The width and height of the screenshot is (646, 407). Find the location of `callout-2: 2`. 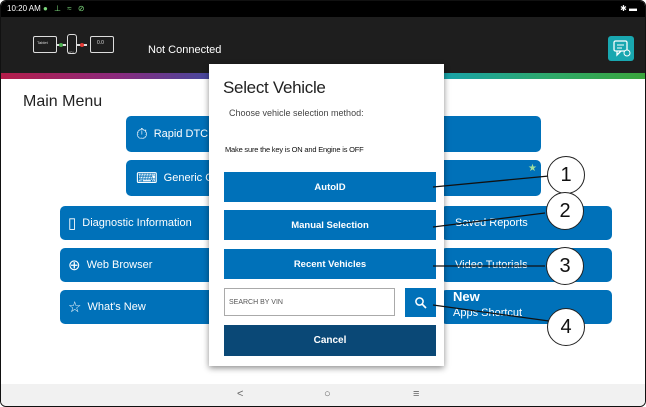

callout-2: 2 is located at coordinates (565, 211).